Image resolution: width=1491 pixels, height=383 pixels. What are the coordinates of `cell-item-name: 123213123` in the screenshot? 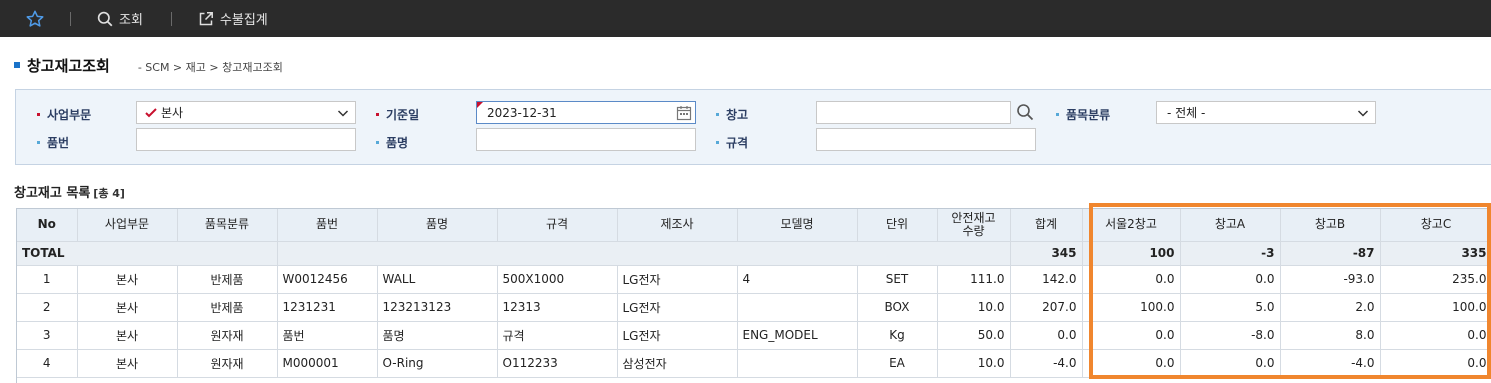 It's located at (437, 307).